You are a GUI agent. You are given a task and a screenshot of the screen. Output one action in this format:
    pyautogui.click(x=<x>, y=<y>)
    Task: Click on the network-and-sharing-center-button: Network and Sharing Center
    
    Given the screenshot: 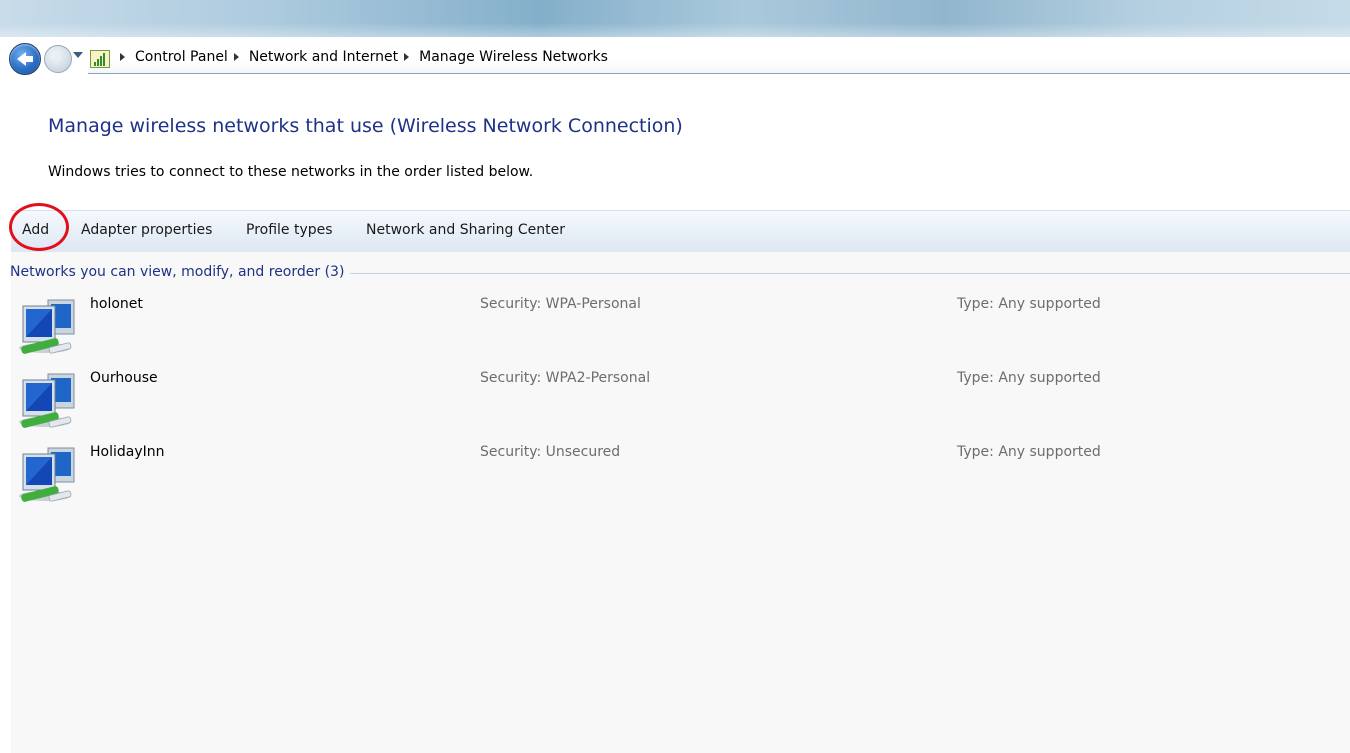 What is the action you would take?
    pyautogui.click(x=465, y=230)
    